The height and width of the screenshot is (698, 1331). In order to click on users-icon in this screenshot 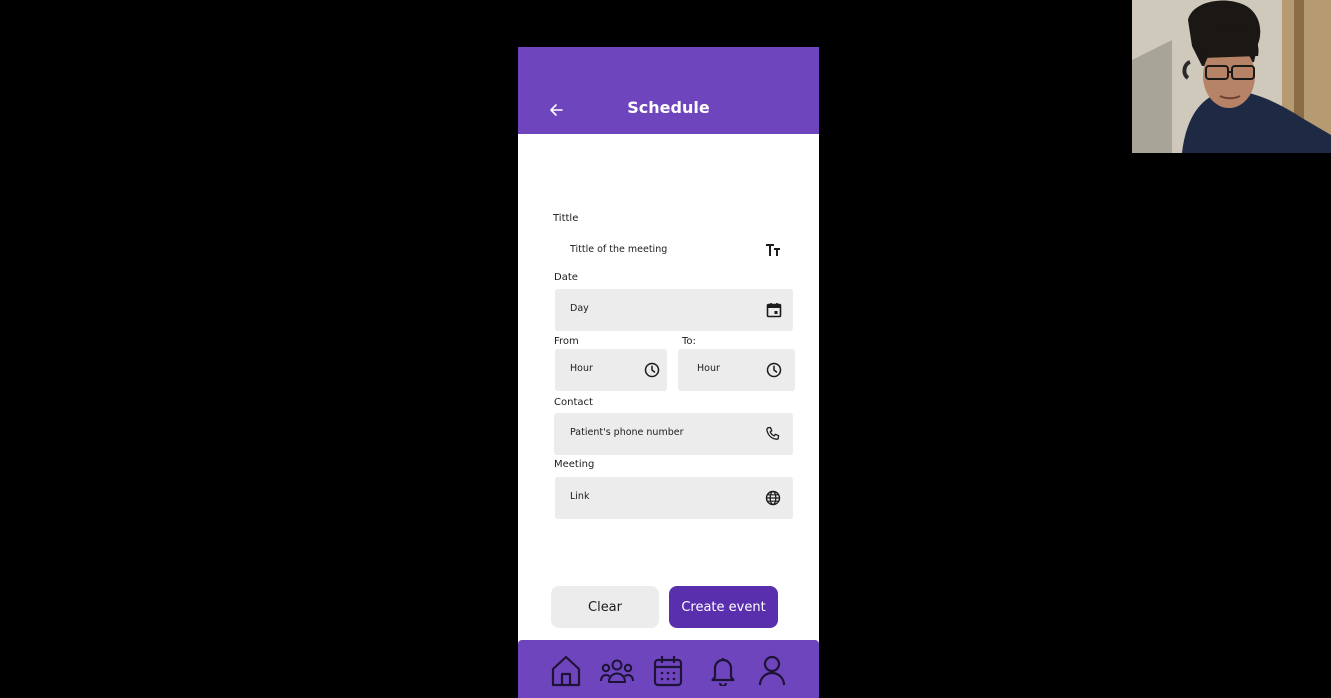, I will do `click(617, 671)`.